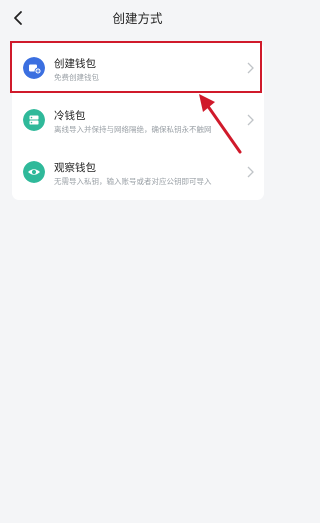 This screenshot has height=523, width=320. I want to click on option-name: 观察钱包, so click(75, 168).